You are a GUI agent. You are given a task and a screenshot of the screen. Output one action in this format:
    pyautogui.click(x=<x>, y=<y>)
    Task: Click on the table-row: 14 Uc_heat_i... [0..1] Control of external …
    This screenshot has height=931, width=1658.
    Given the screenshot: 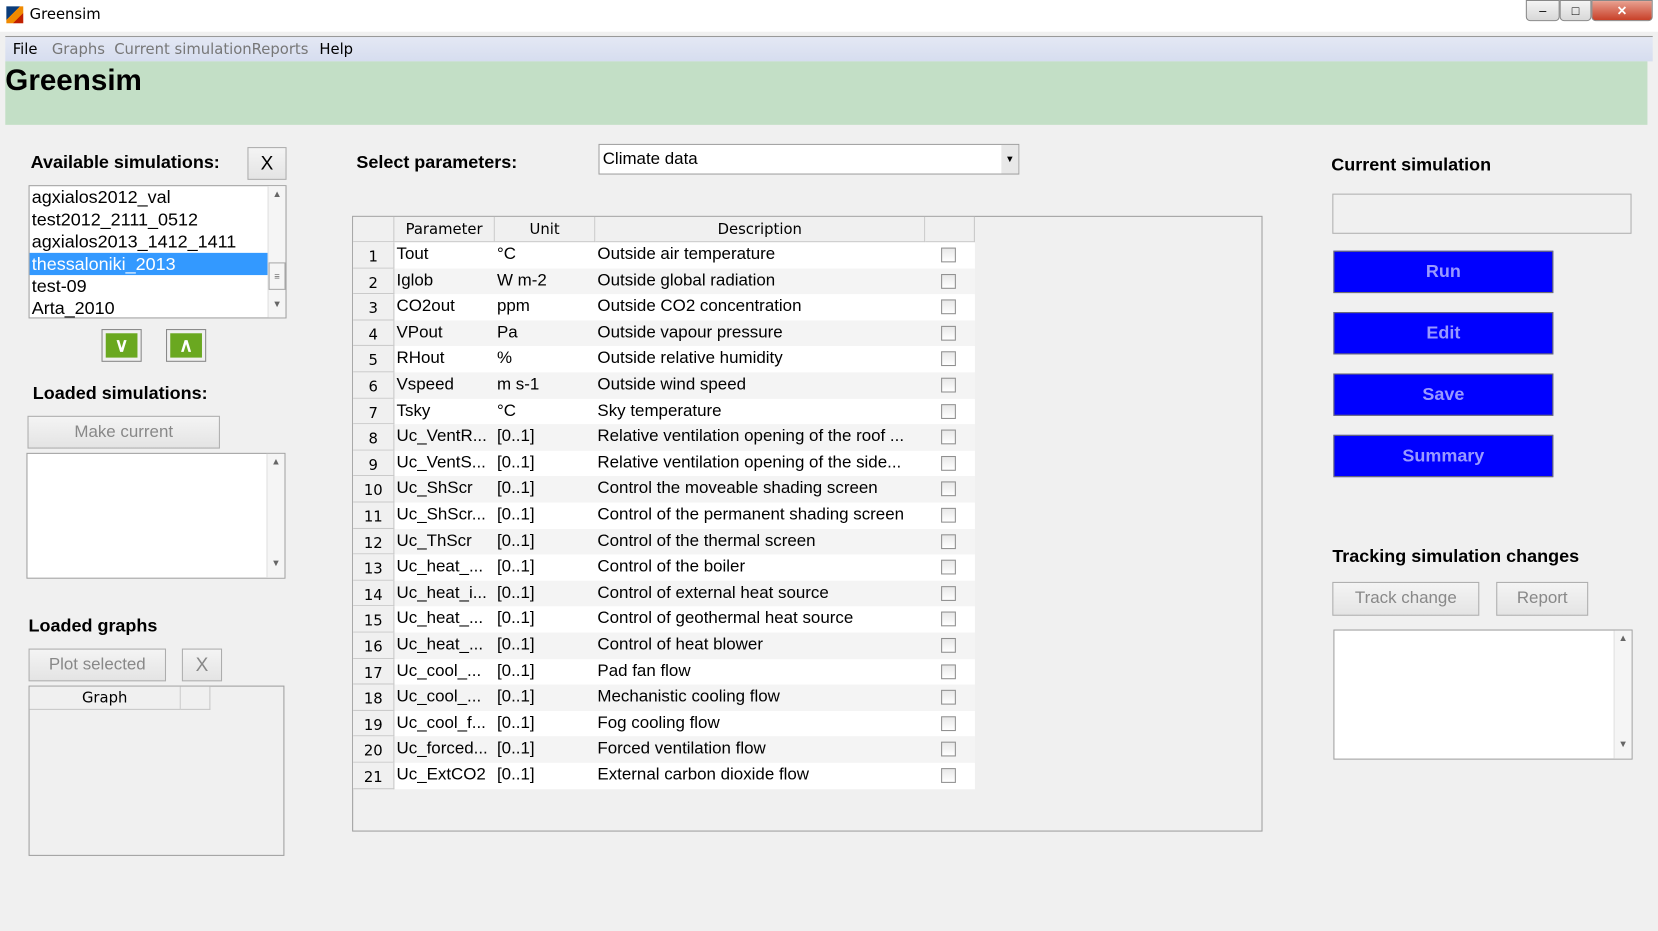 What is the action you would take?
    pyautogui.click(x=664, y=593)
    